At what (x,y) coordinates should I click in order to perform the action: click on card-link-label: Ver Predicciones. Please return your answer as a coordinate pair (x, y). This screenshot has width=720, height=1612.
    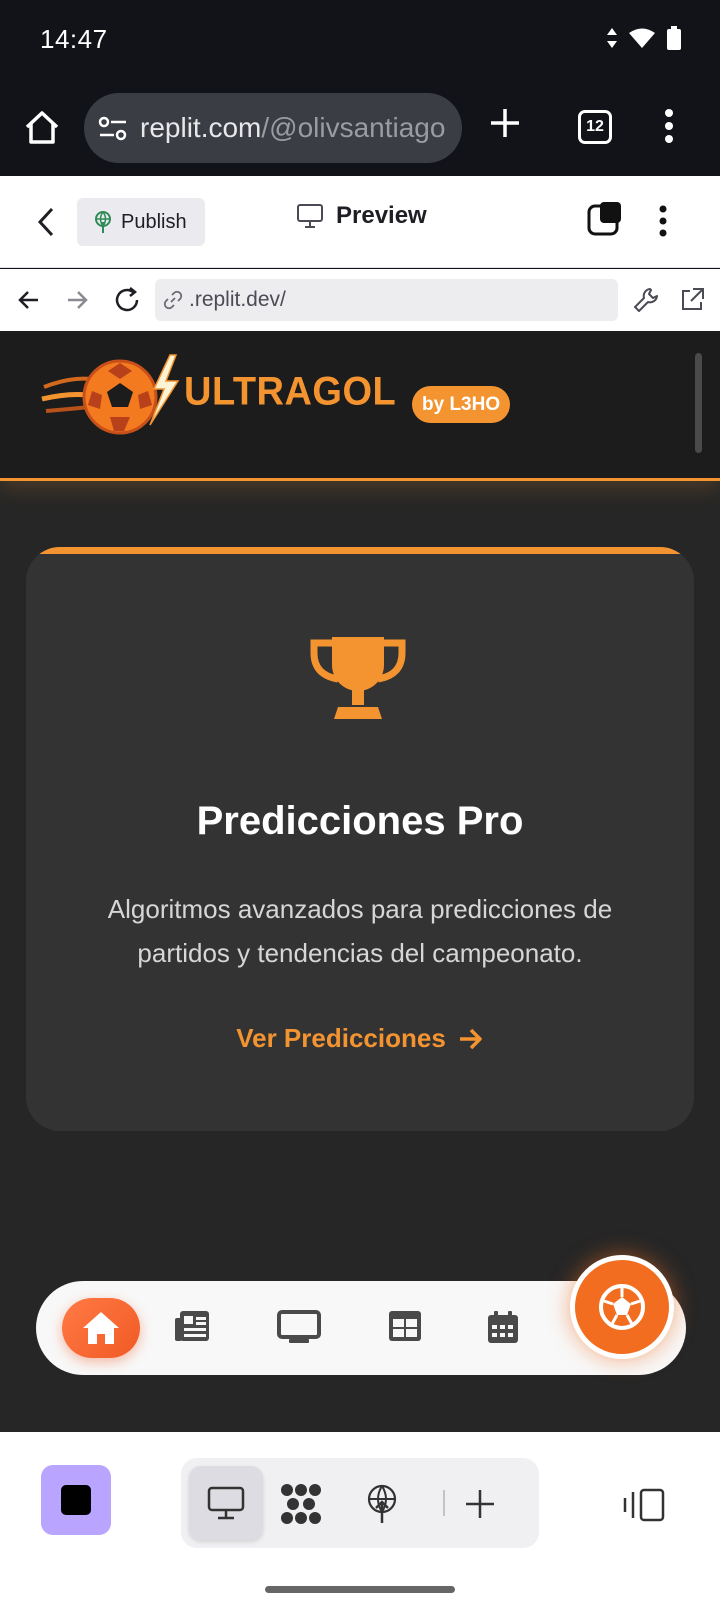
    Looking at the image, I should click on (341, 1038).